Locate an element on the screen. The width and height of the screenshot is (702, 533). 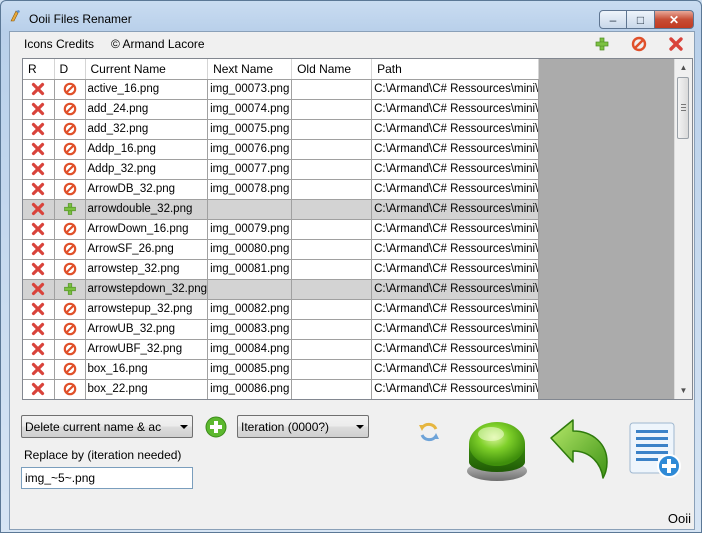
menu-author: © Armand Lacore is located at coordinates (158, 44).